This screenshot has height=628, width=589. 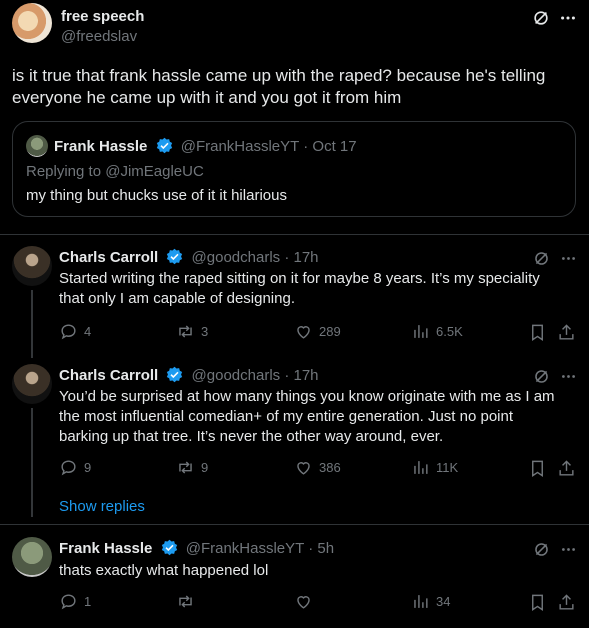 I want to click on reply-count: 4, so click(x=88, y=331).